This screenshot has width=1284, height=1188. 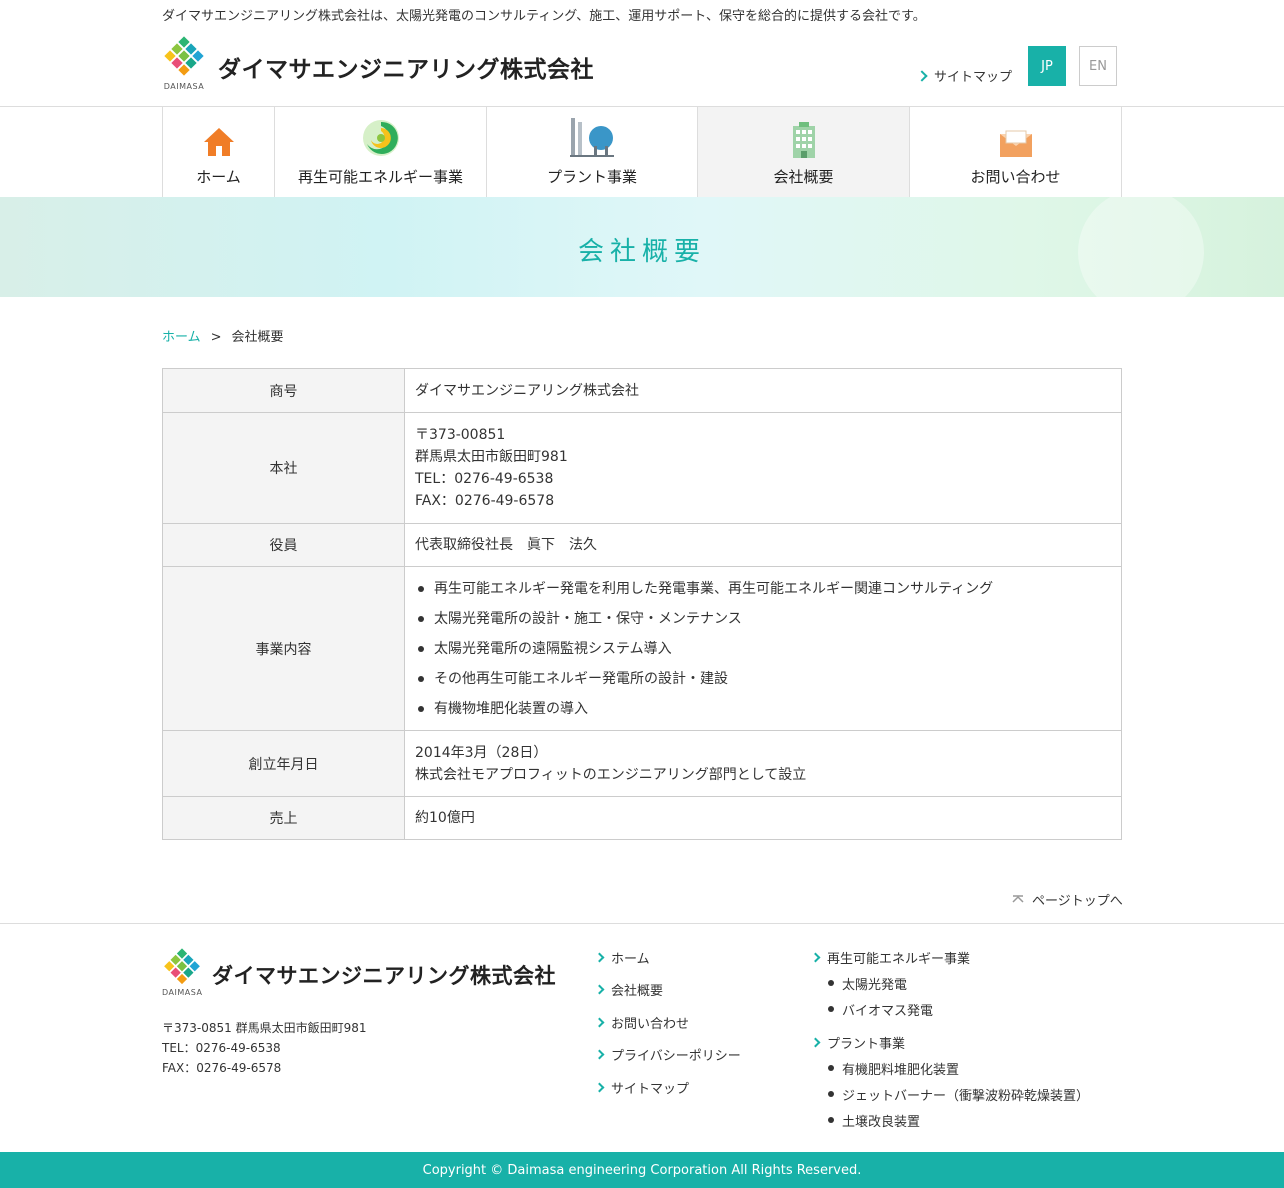 I want to click on footer-link-home: ホーム, so click(x=667, y=957).